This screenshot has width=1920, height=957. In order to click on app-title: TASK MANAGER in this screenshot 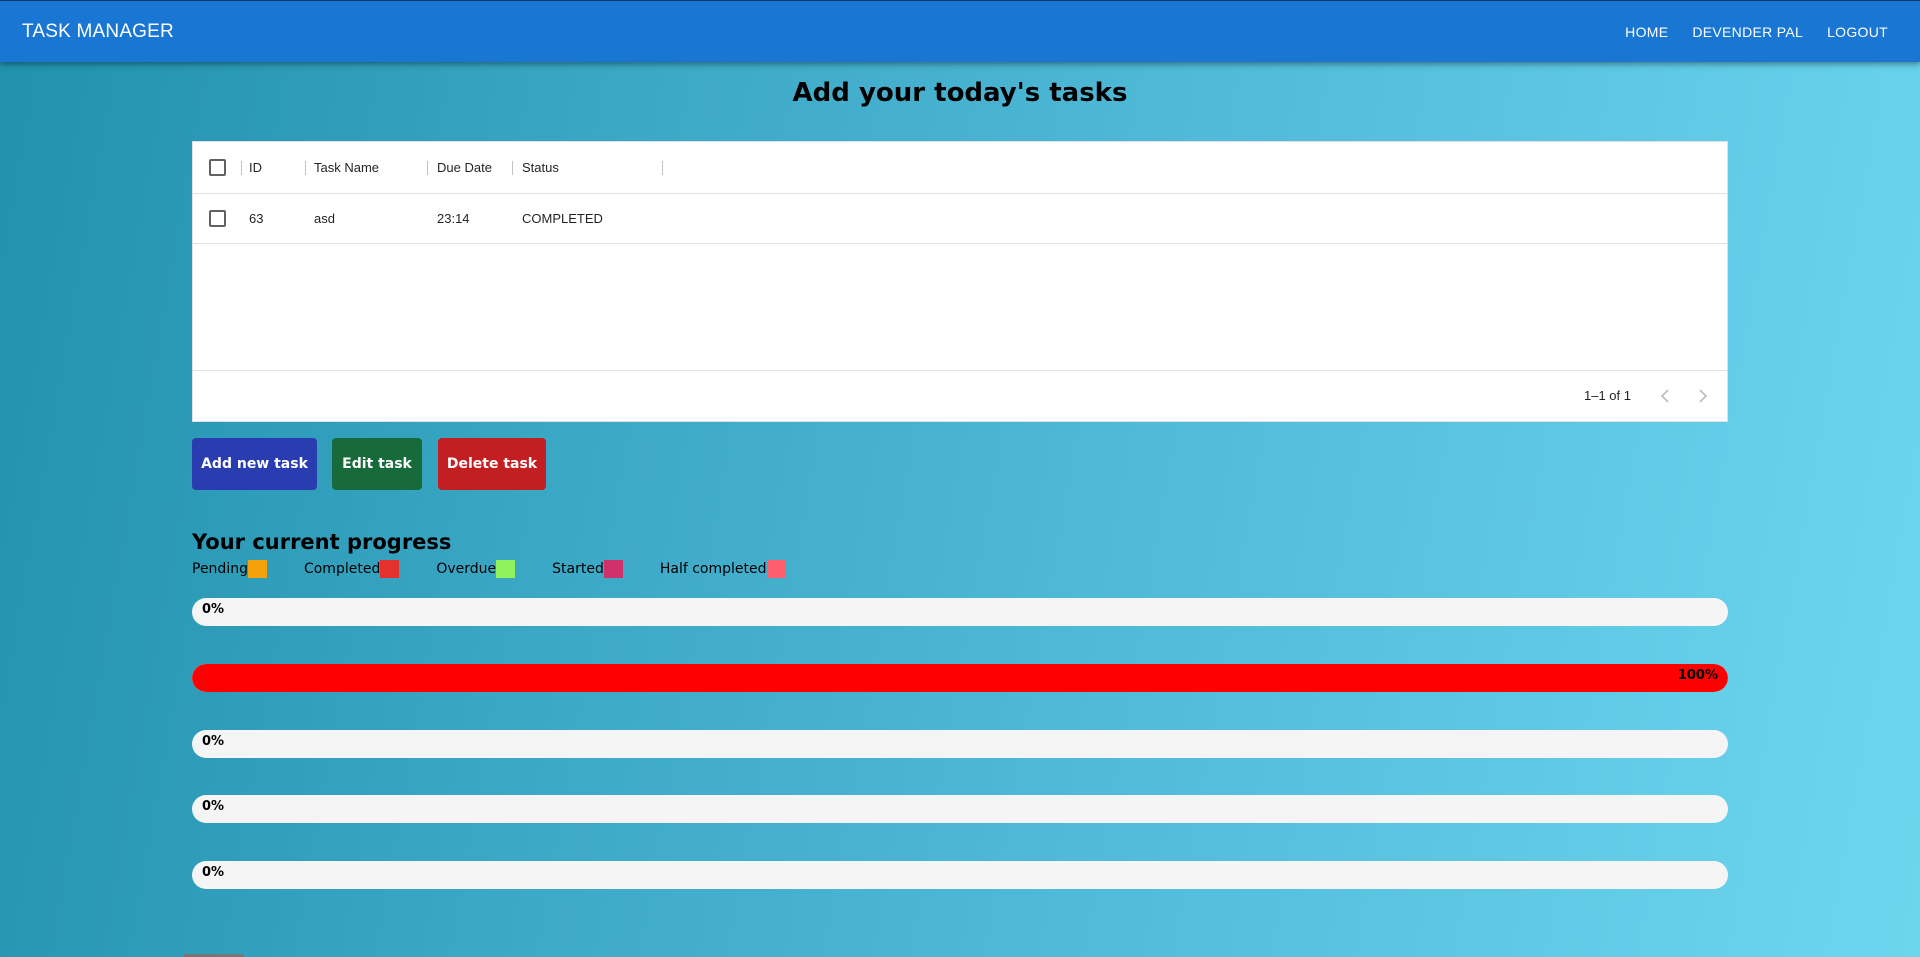, I will do `click(98, 31)`.